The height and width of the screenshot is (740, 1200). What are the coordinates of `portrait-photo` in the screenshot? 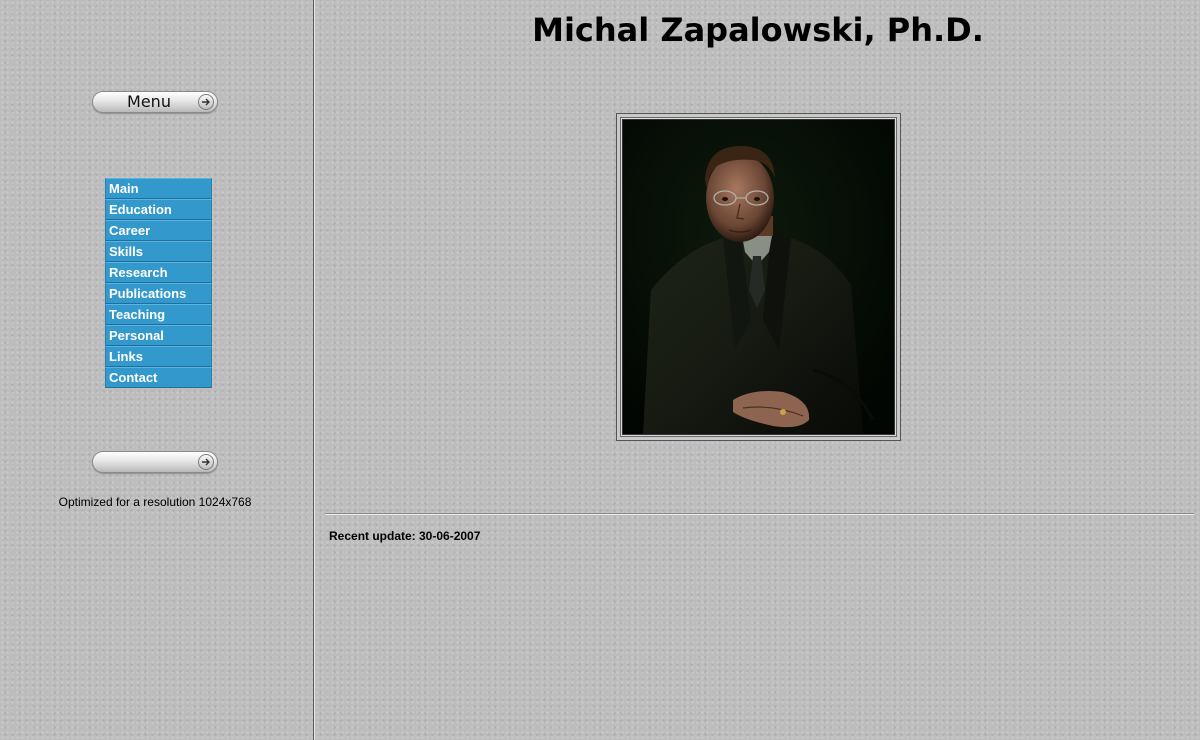 It's located at (758, 277).